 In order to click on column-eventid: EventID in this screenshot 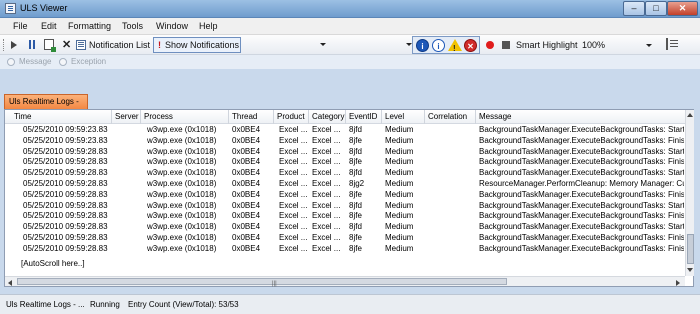, I will do `click(363, 116)`.